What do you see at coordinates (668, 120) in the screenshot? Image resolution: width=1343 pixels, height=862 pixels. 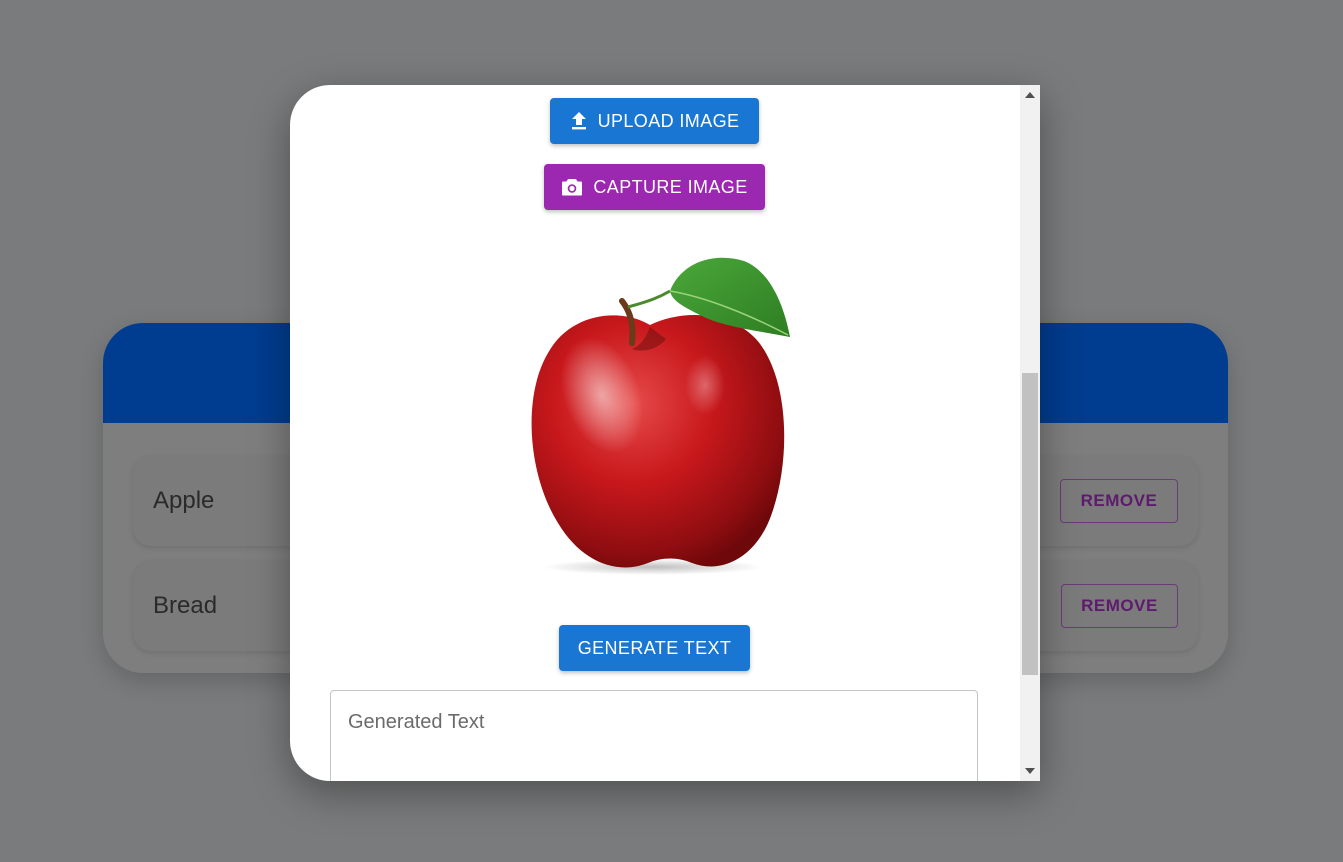 I see `upload-image-label: UPLOAD IMAGE` at bounding box center [668, 120].